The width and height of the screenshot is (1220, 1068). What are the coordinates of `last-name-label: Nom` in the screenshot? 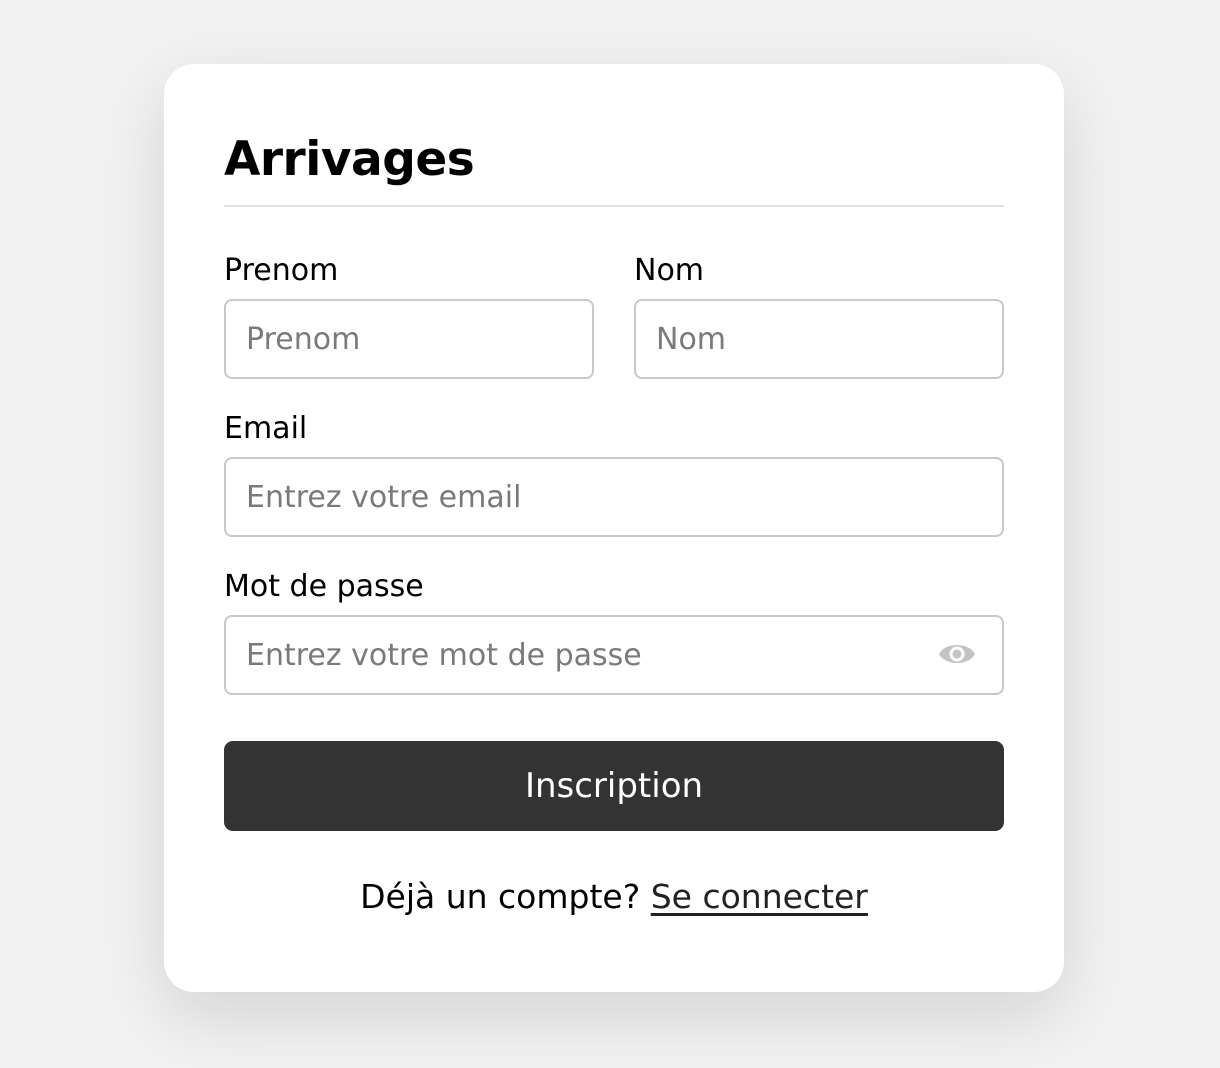 It's located at (669, 270).